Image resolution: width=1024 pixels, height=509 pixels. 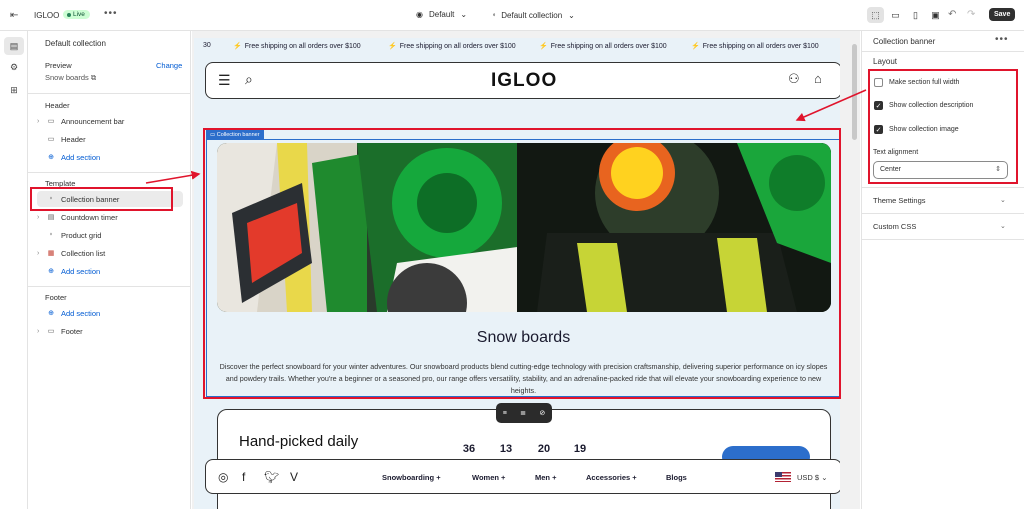 What do you see at coordinates (14, 67) in the screenshot?
I see `gear-icon: ⚙` at bounding box center [14, 67].